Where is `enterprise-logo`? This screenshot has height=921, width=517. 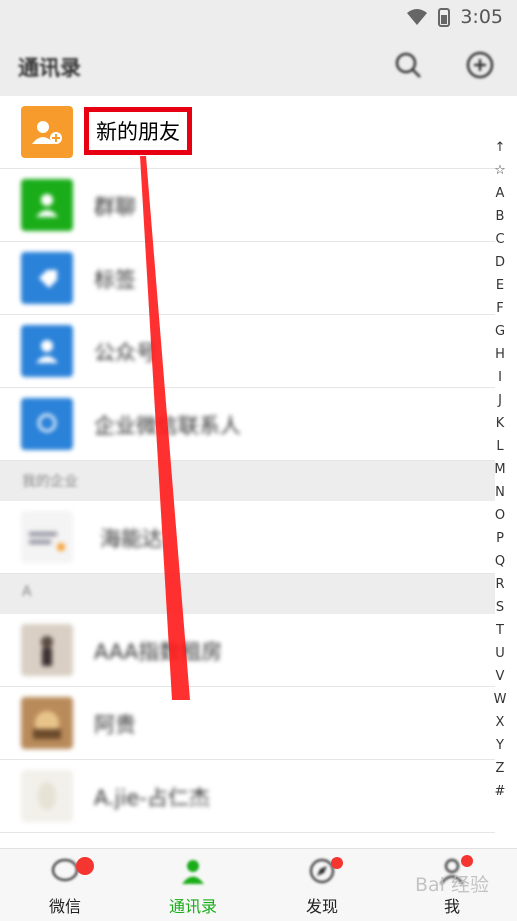
enterprise-logo is located at coordinates (47, 537).